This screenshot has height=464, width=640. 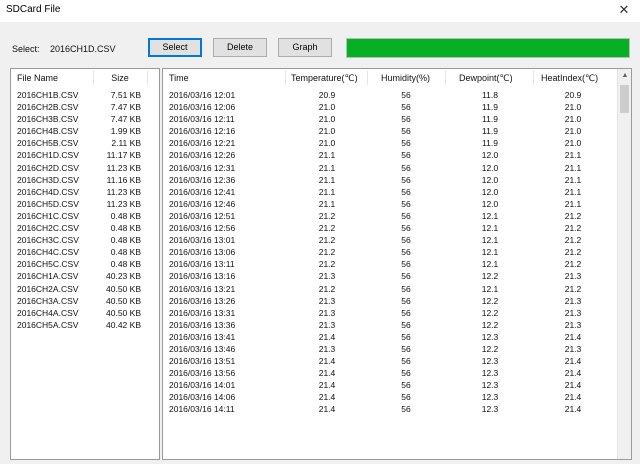 I want to click on file-row: 2016CH1D.CSV 11.17 KB, so click(x=85, y=155).